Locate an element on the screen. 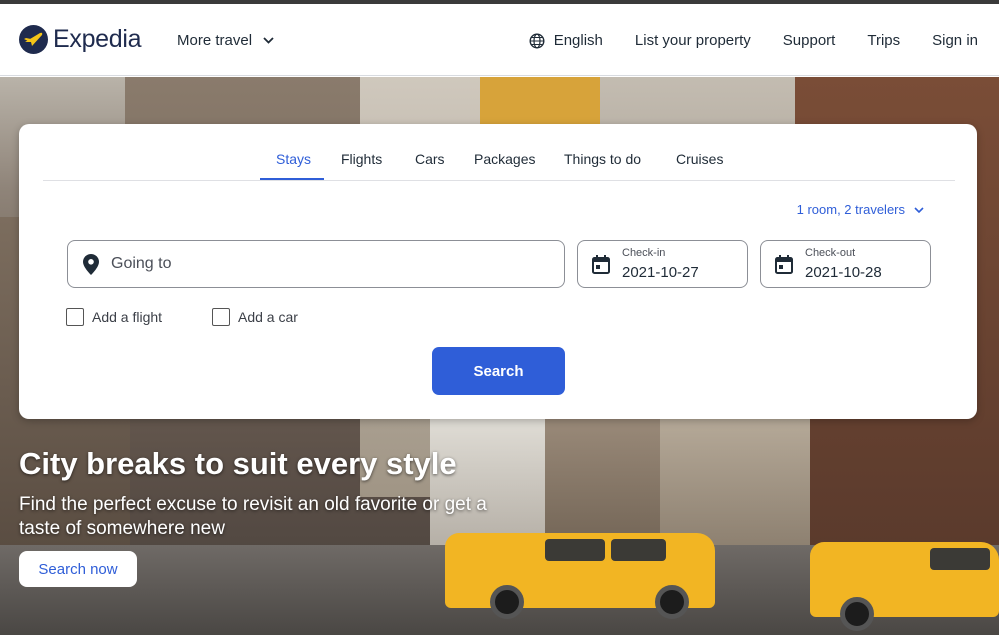 Image resolution: width=999 pixels, height=635 pixels. map-pin-icon is located at coordinates (91, 264).